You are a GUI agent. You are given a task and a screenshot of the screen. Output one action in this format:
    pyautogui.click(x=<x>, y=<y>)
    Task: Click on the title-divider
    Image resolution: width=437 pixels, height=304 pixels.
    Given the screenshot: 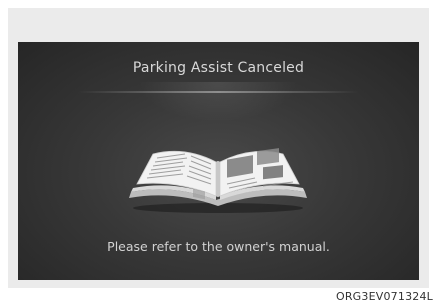 What is the action you would take?
    pyautogui.click(x=218, y=92)
    